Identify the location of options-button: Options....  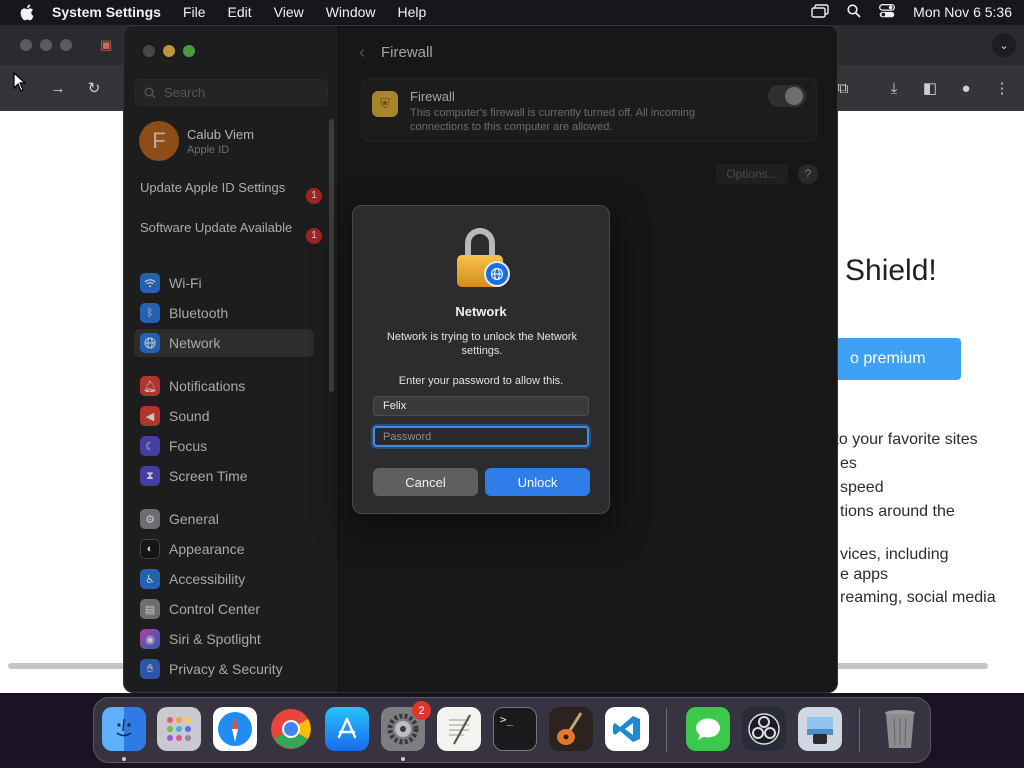
(752, 174).